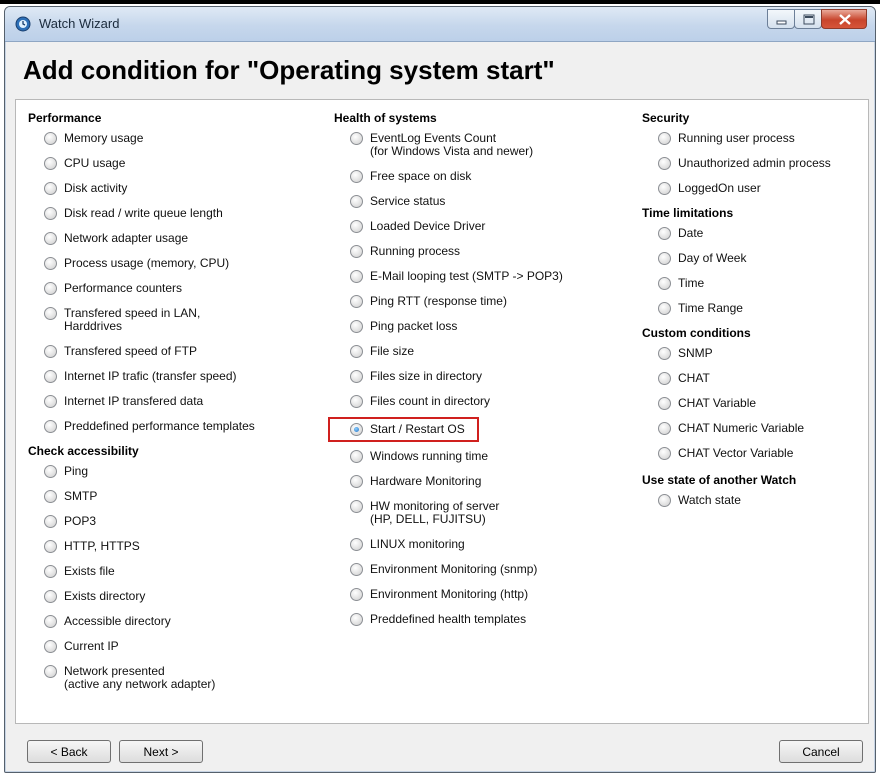 The width and height of the screenshot is (880, 776). I want to click on condition-option: Memory usage, so click(178, 138).